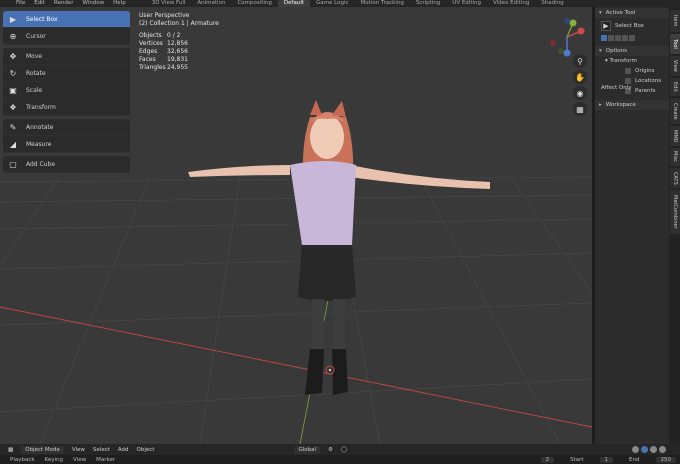 The width and height of the screenshot is (680, 464). I want to click on tool-cursor: ⊕ Cursor, so click(66, 36).